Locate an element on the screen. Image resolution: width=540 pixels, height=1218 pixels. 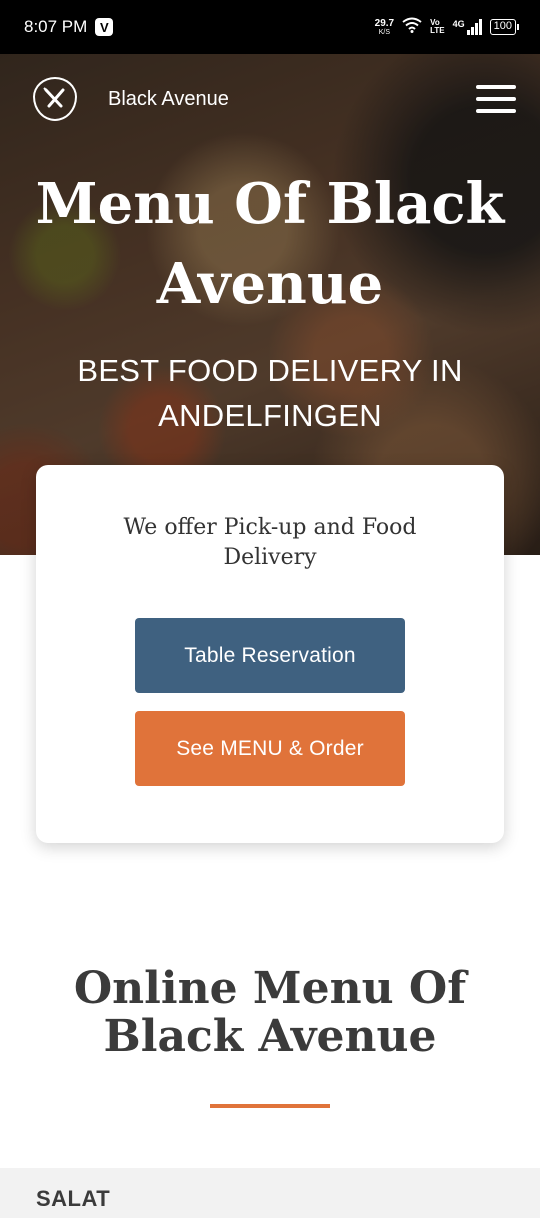
menu-hamburger-icon is located at coordinates (496, 99).